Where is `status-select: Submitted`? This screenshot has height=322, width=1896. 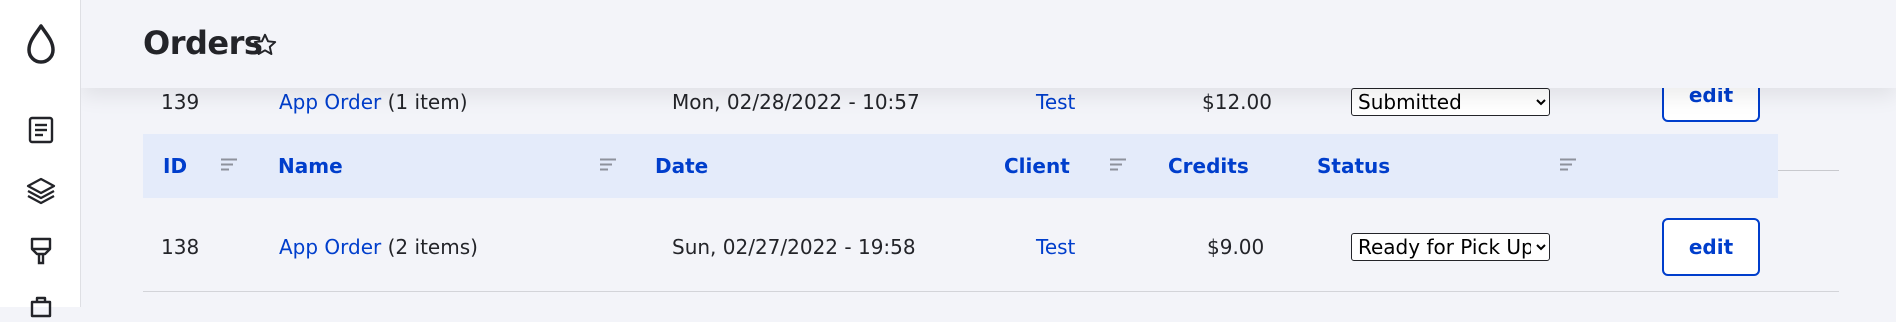 status-select: Submitted is located at coordinates (1450, 102).